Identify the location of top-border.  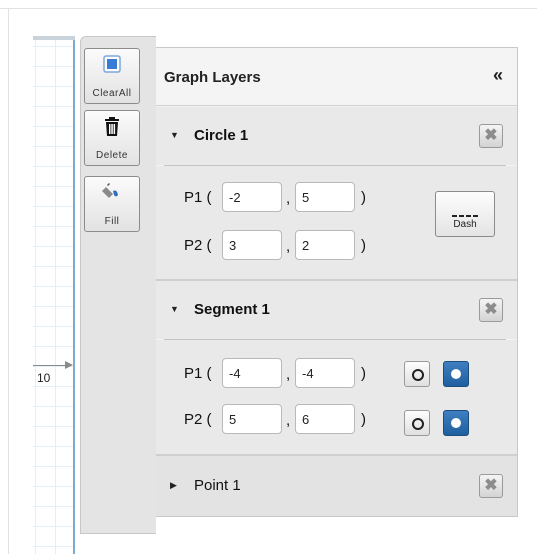
(268, 8).